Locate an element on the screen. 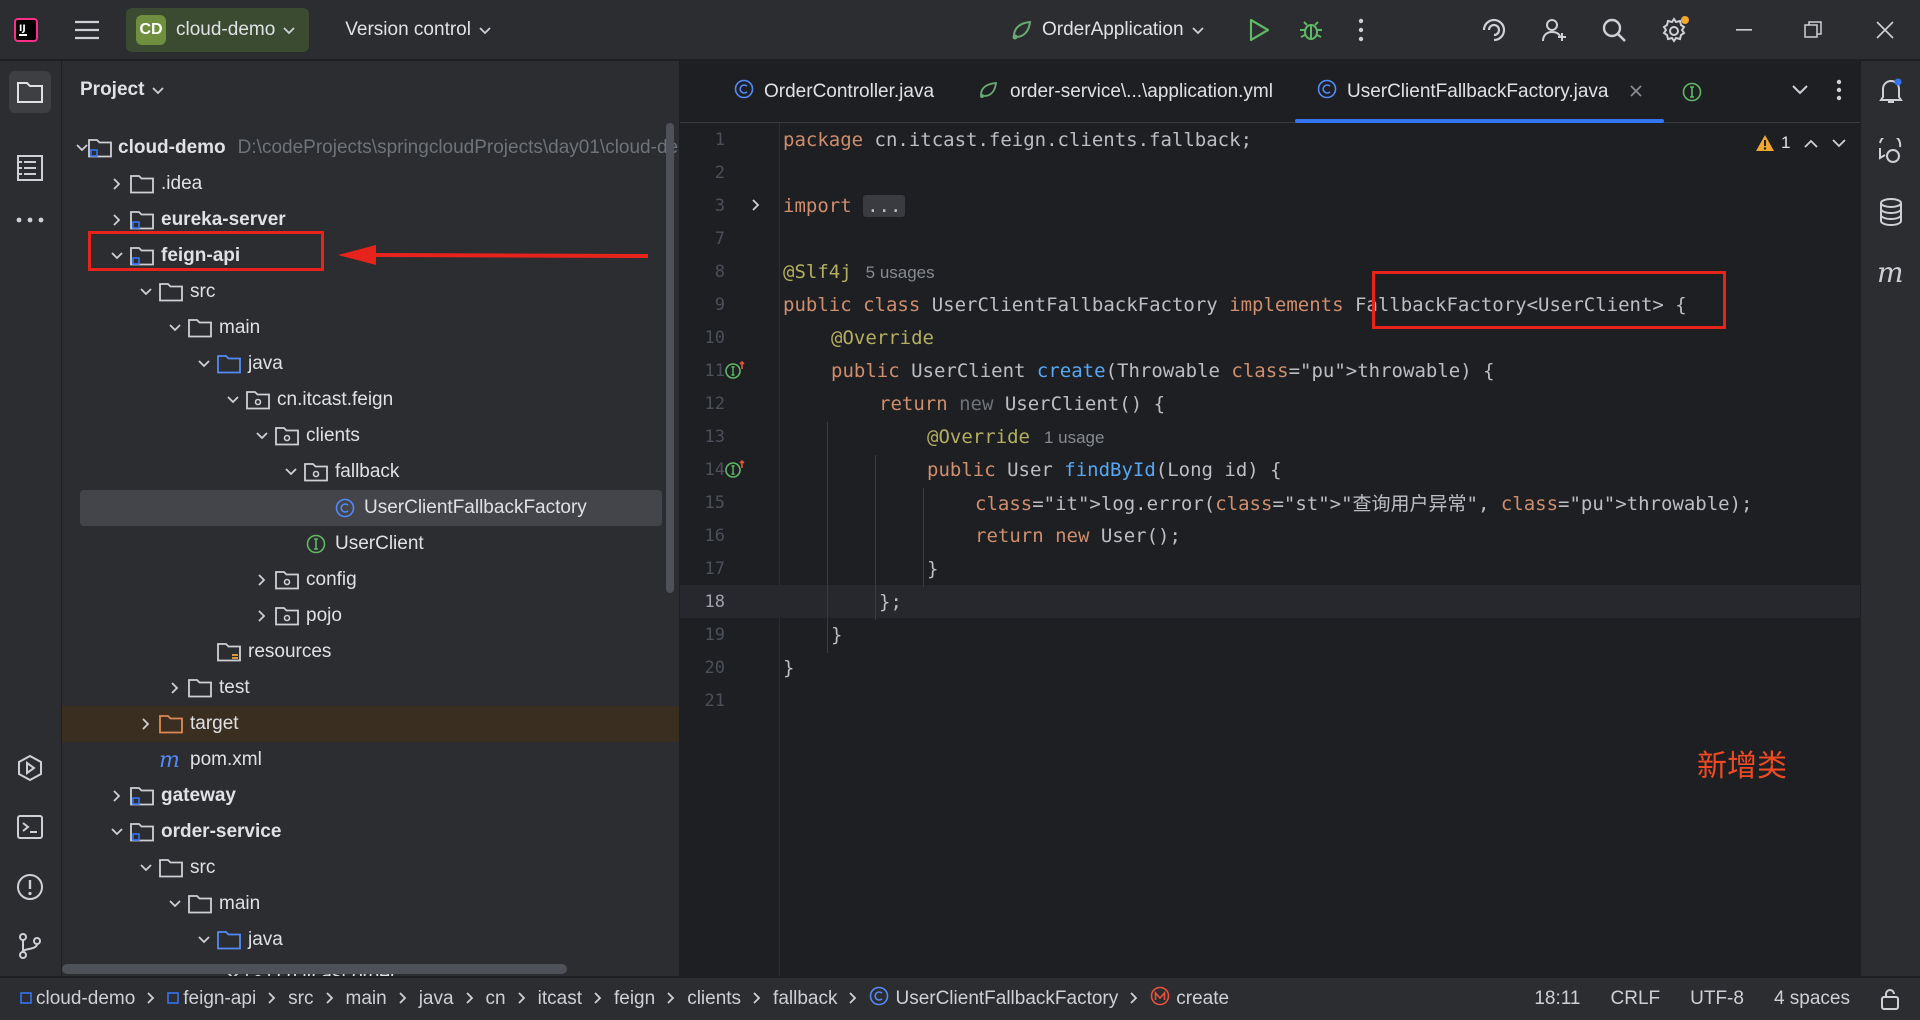 This screenshot has height=1020, width=1920. caret-position: 18:11 is located at coordinates (1557, 999).